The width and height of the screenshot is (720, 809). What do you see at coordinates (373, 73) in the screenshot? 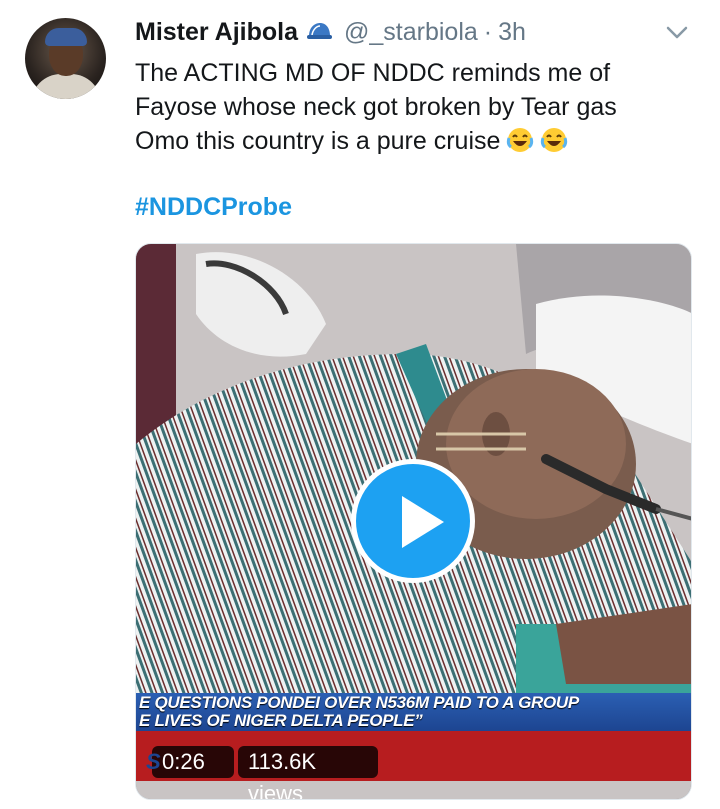
I see `tweet-text-line: The ACTING MD OF NDDC reminds me of` at bounding box center [373, 73].